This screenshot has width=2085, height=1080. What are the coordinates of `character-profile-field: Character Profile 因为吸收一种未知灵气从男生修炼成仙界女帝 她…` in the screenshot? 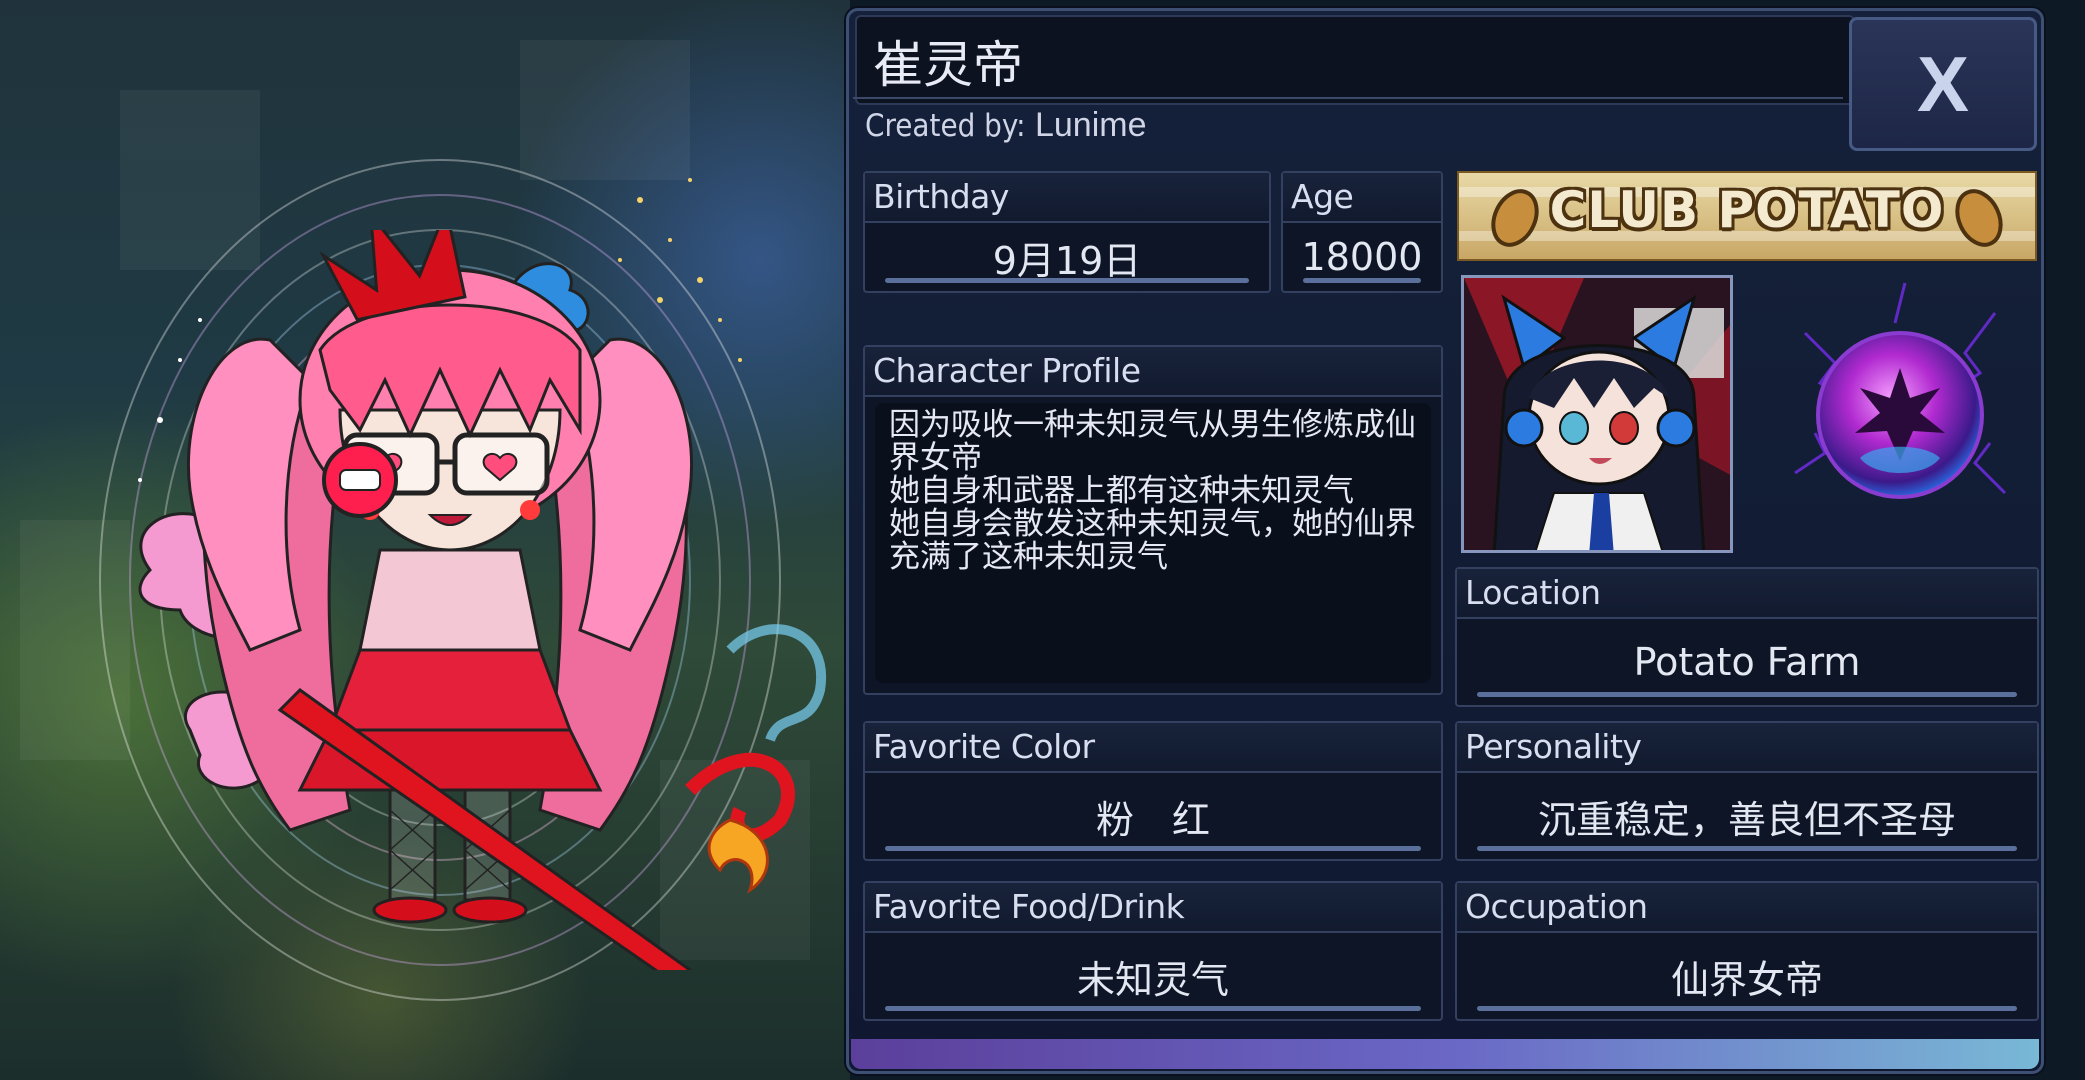 It's located at (1153, 520).